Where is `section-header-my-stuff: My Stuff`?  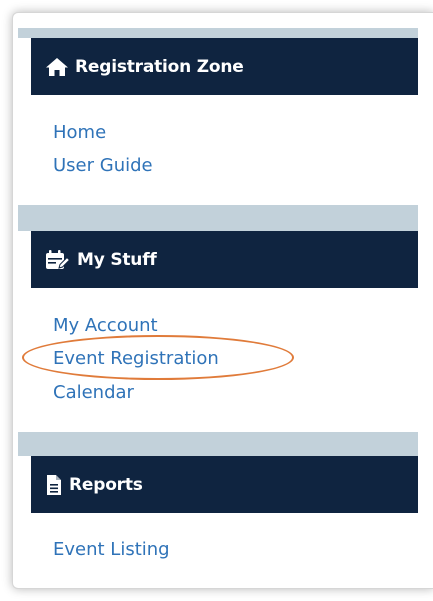
section-header-my-stuff: My Stuff is located at coordinates (224, 259).